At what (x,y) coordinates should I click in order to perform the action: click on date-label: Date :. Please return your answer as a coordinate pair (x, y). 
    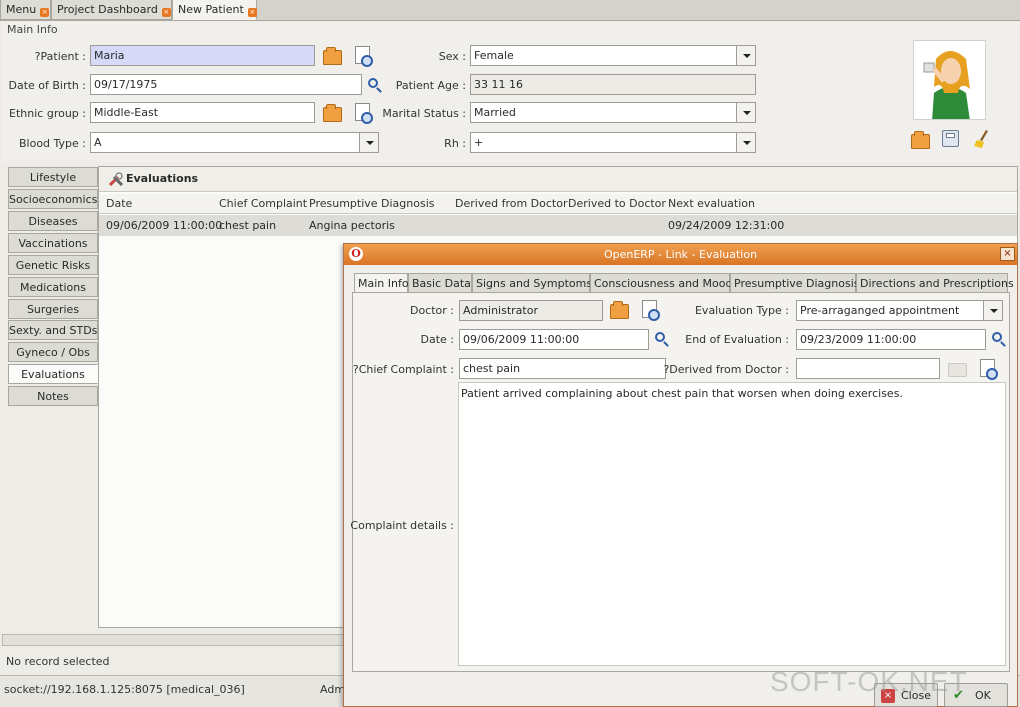
    Looking at the image, I should click on (437, 339).